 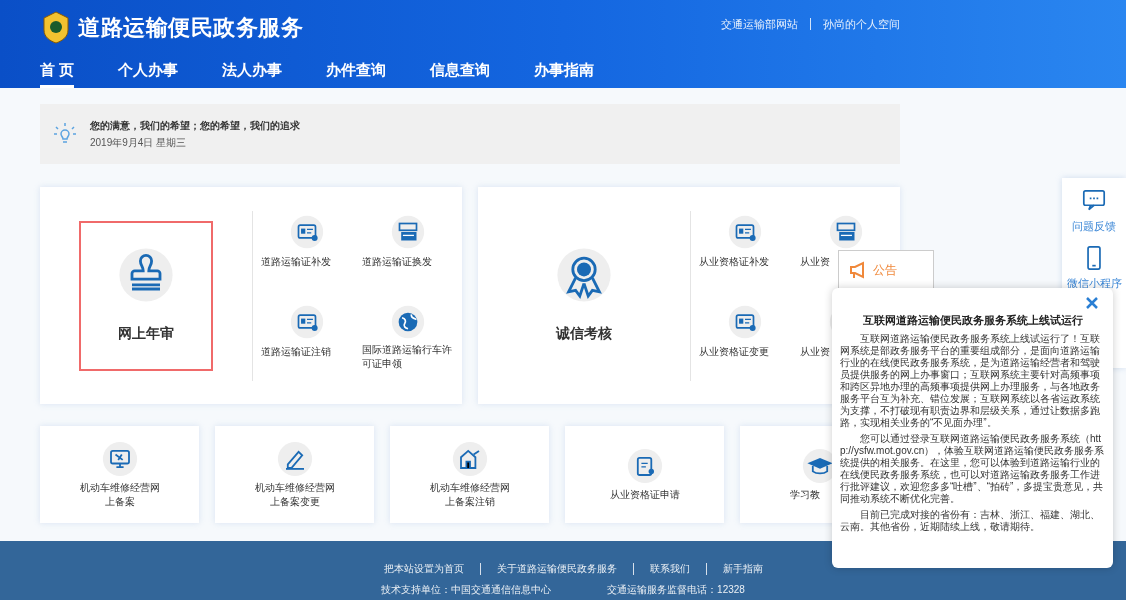 What do you see at coordinates (296, 261) in the screenshot?
I see `service-link: 道路运输证补发` at bounding box center [296, 261].